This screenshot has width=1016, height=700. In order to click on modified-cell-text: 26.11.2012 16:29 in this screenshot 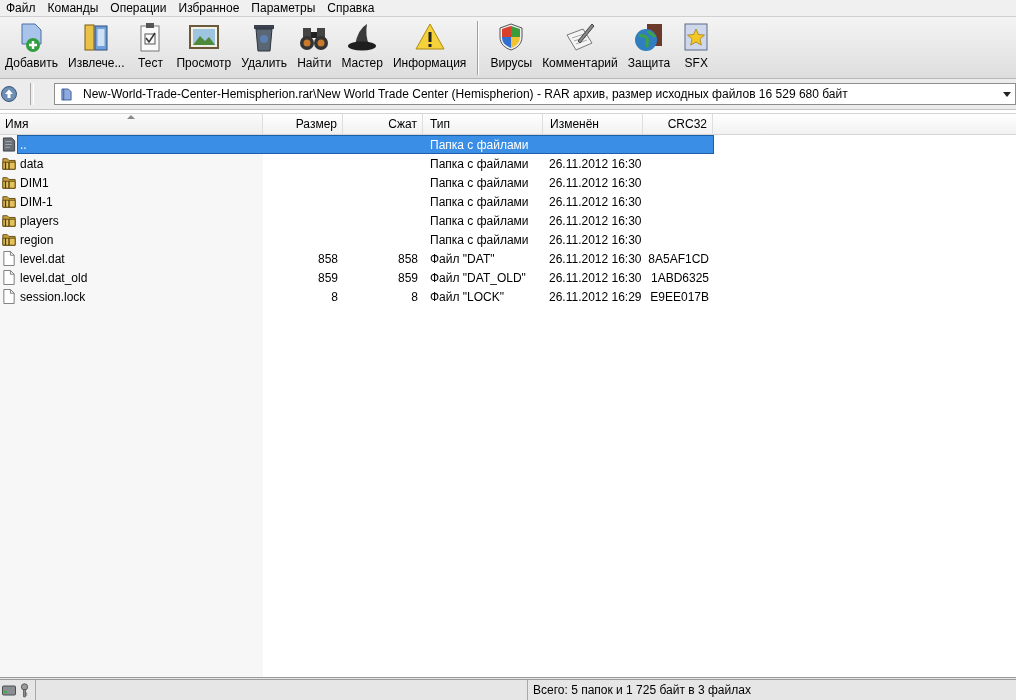, I will do `click(595, 296)`.